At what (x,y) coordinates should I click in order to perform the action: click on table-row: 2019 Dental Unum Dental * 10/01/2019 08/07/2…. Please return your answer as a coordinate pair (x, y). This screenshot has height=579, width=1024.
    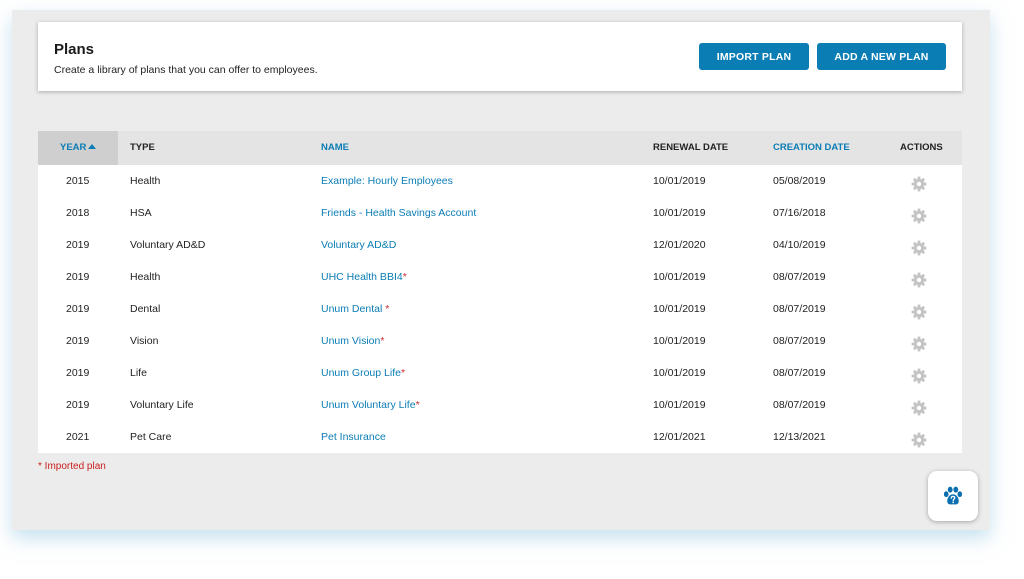
    Looking at the image, I should click on (500, 309).